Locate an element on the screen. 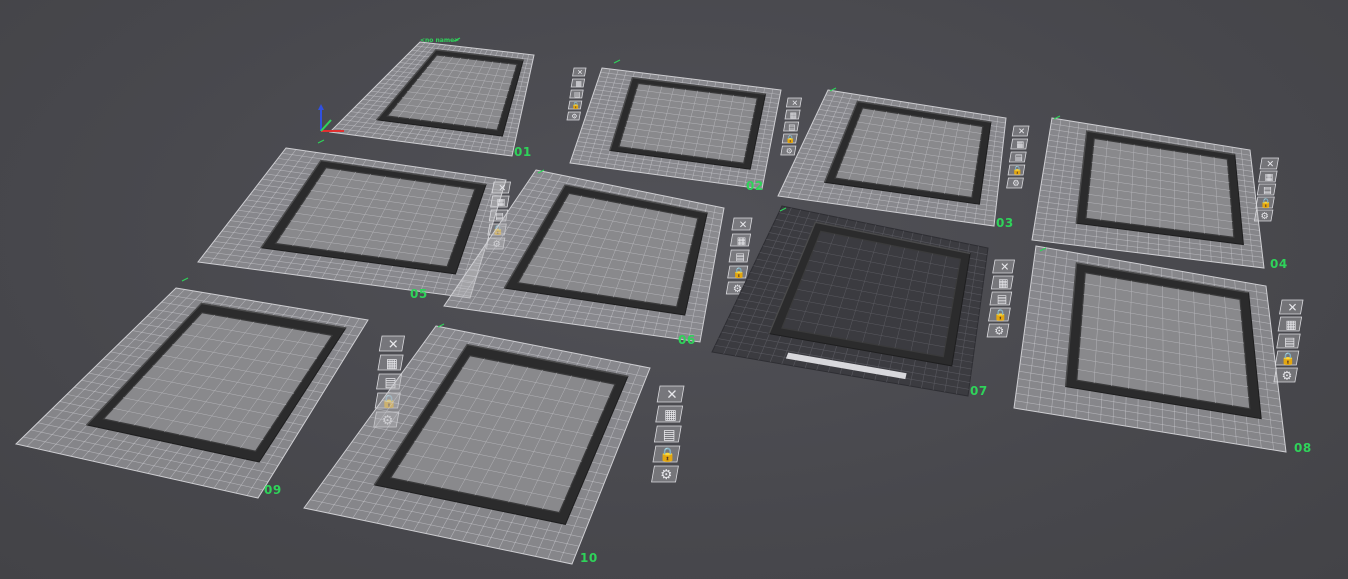 The height and width of the screenshot is (579, 1348). plate-07: 07 ✕ ▦ ▤ 🔒 ⚙ is located at coordinates (863, 301).